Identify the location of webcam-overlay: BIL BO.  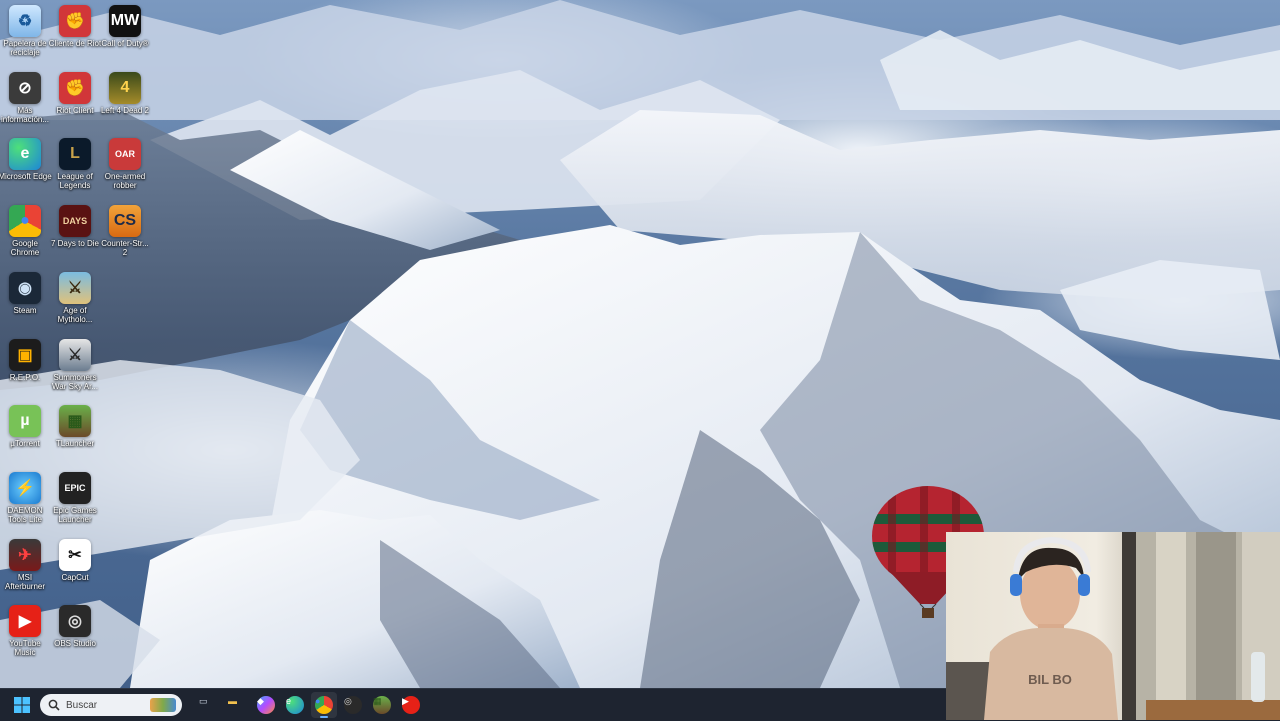
(1113, 626).